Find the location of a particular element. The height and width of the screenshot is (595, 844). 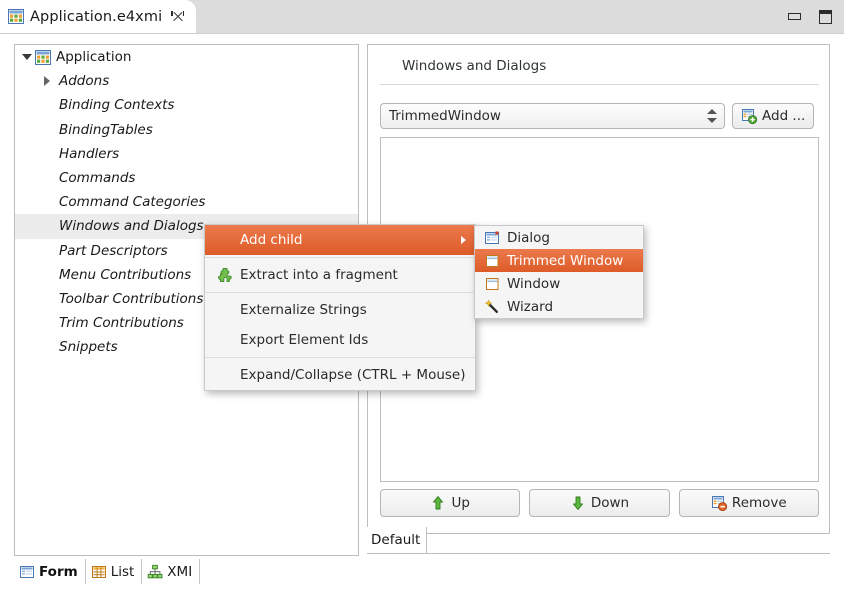

menu-item-export-element-ids-label: Export Element Ids is located at coordinates (304, 340).